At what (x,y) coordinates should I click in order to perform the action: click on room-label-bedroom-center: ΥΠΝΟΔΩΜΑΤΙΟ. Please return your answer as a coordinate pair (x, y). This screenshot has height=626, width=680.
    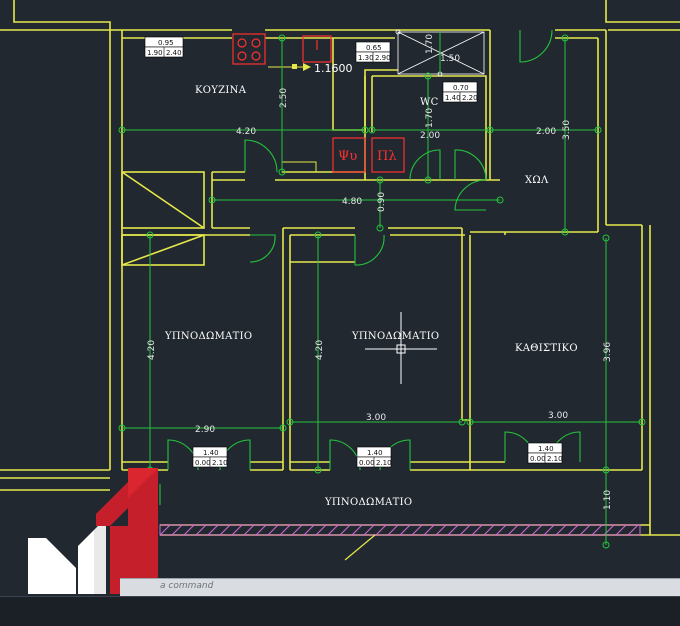
    Looking at the image, I should click on (395, 336).